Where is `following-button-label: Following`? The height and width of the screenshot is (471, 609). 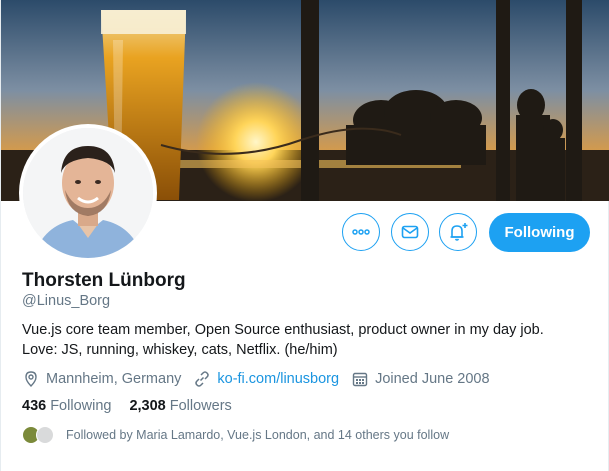
following-button-label: Following is located at coordinates (539, 232).